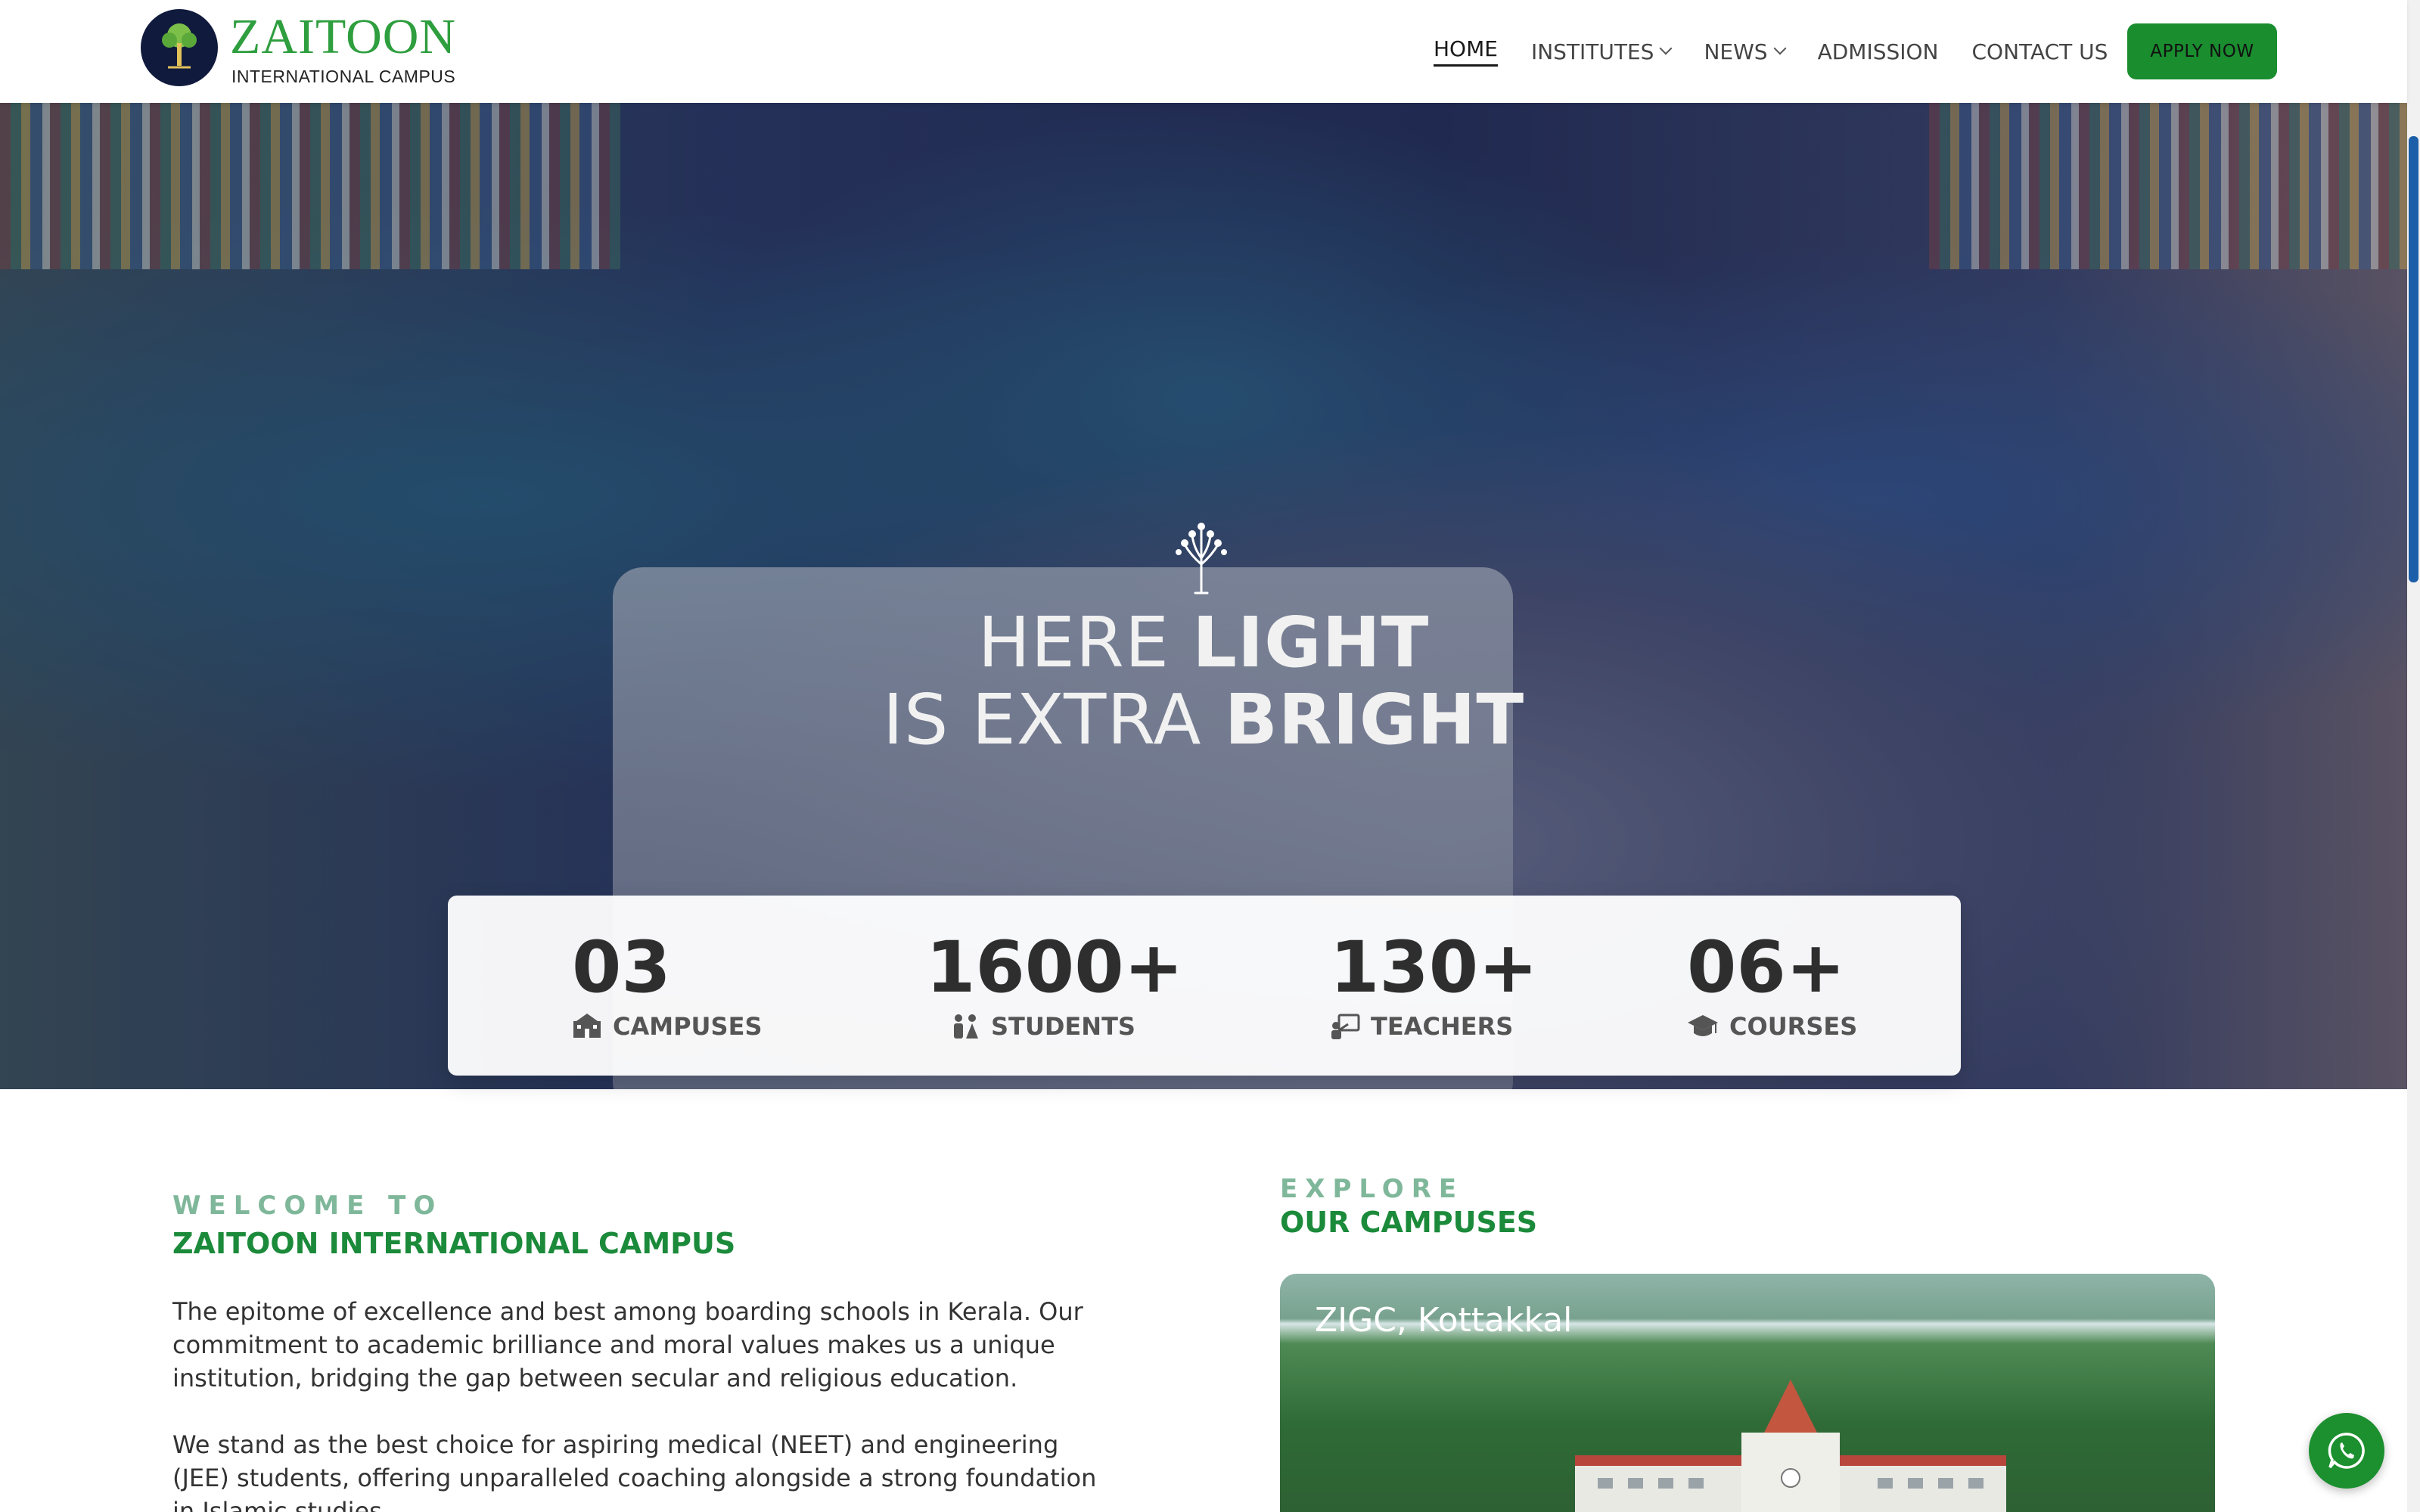 The height and width of the screenshot is (1512, 2420). I want to click on stat-students: 1600+ STUDENTS, so click(1055, 984).